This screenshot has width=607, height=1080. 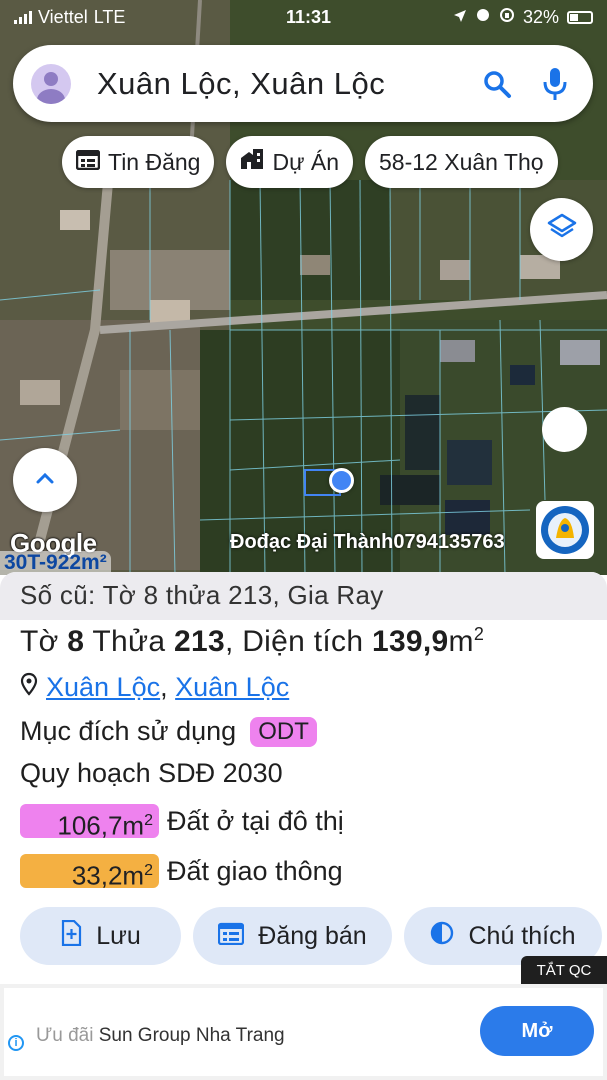 I want to click on chip-xuan-tho: 58-12 Xuân Thọ, so click(x=461, y=162).